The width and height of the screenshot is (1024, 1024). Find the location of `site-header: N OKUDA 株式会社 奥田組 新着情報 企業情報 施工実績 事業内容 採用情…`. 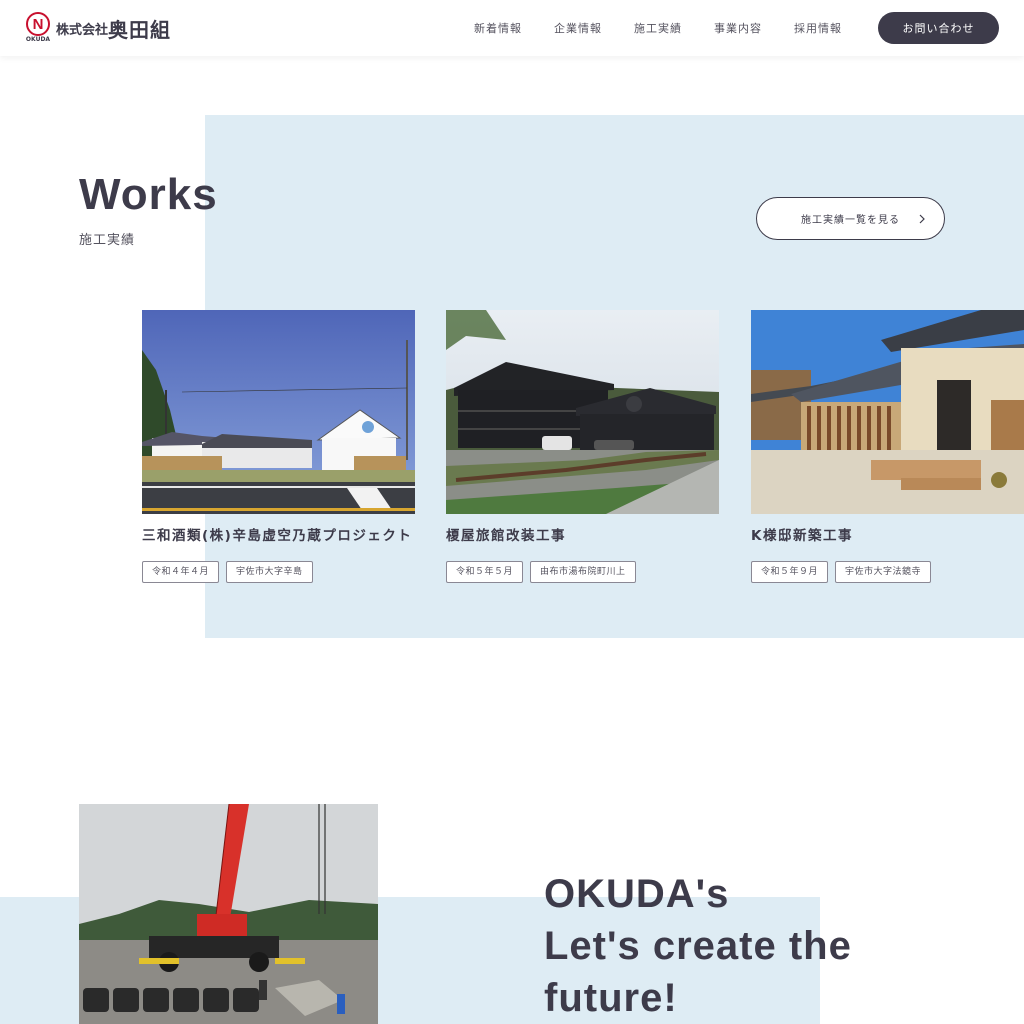

site-header: N OKUDA 株式会社 奥田組 新着情報 企業情報 施工実績 事業内容 採用情… is located at coordinates (512, 28).